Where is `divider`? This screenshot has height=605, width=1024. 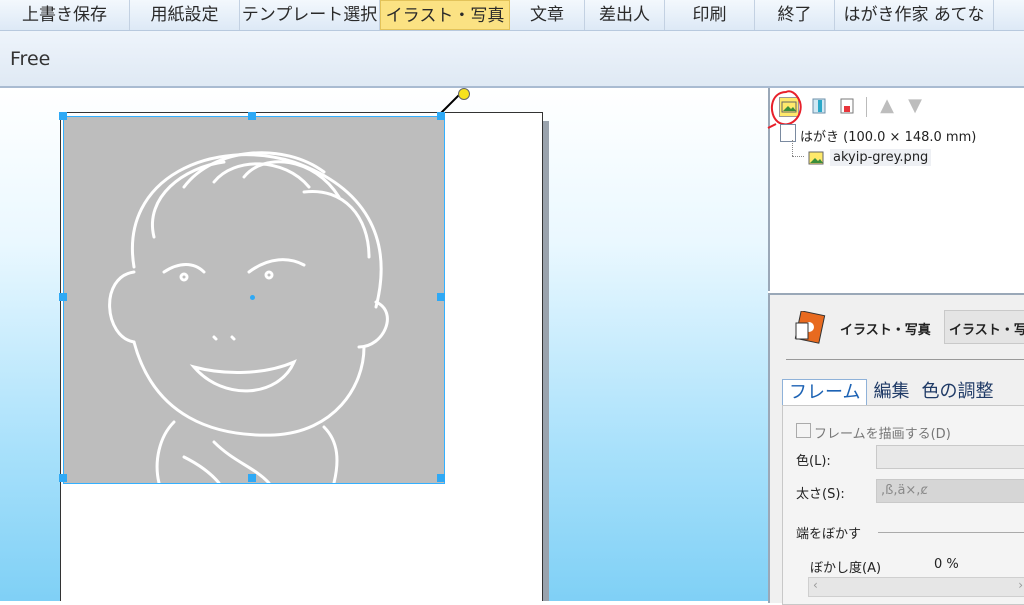 divider is located at coordinates (905, 359).